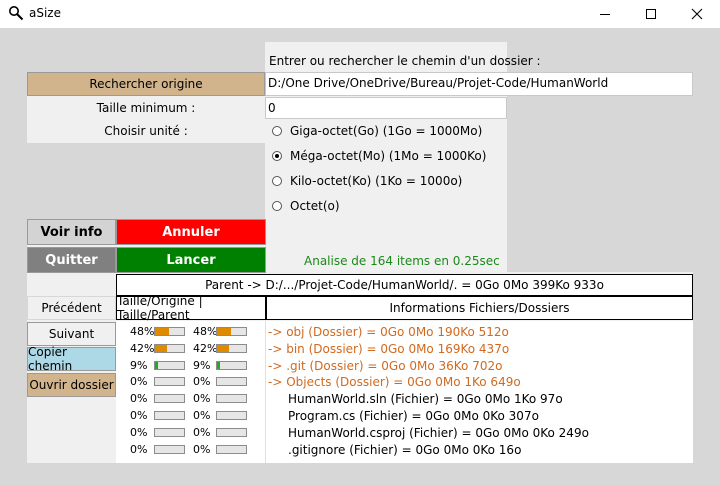 The width and height of the screenshot is (720, 485). Describe the element at coordinates (71, 385) in the screenshot. I see `open-folder-button: Ouvrir dossier` at that location.